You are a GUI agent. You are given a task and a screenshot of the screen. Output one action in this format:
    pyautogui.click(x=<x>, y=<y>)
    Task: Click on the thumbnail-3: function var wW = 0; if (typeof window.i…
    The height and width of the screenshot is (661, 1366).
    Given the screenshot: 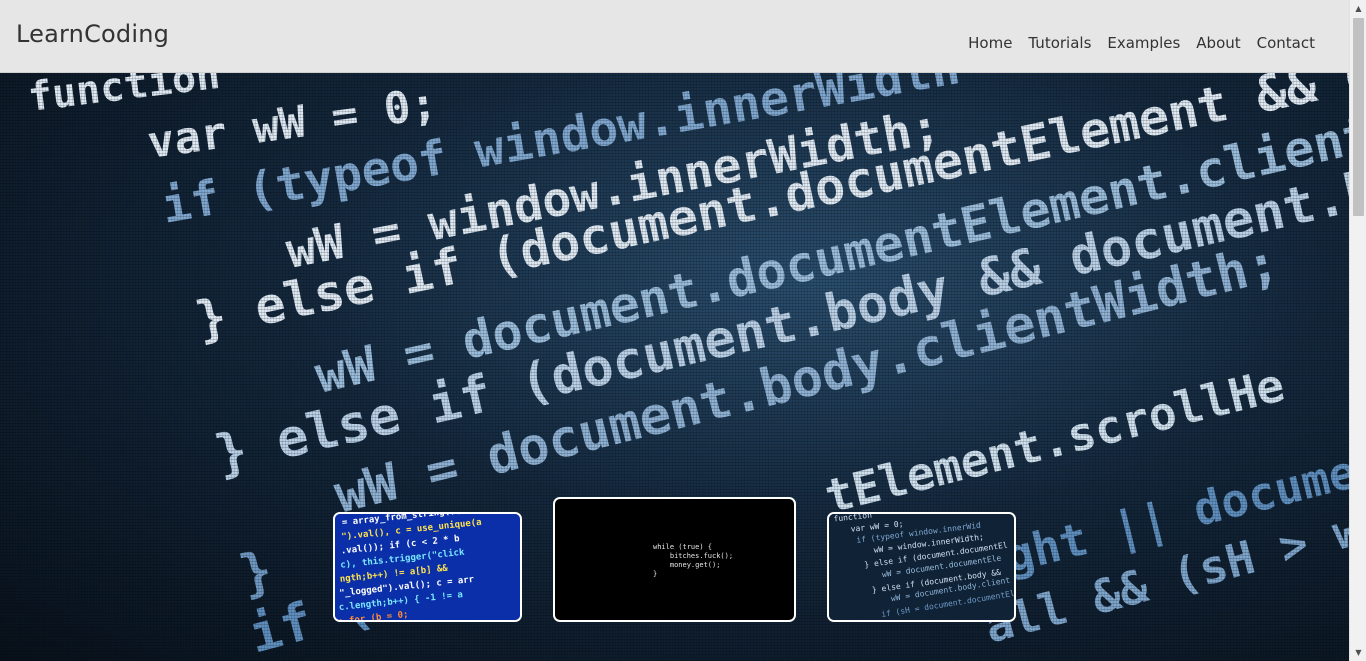 What is the action you would take?
    pyautogui.click(x=921, y=567)
    